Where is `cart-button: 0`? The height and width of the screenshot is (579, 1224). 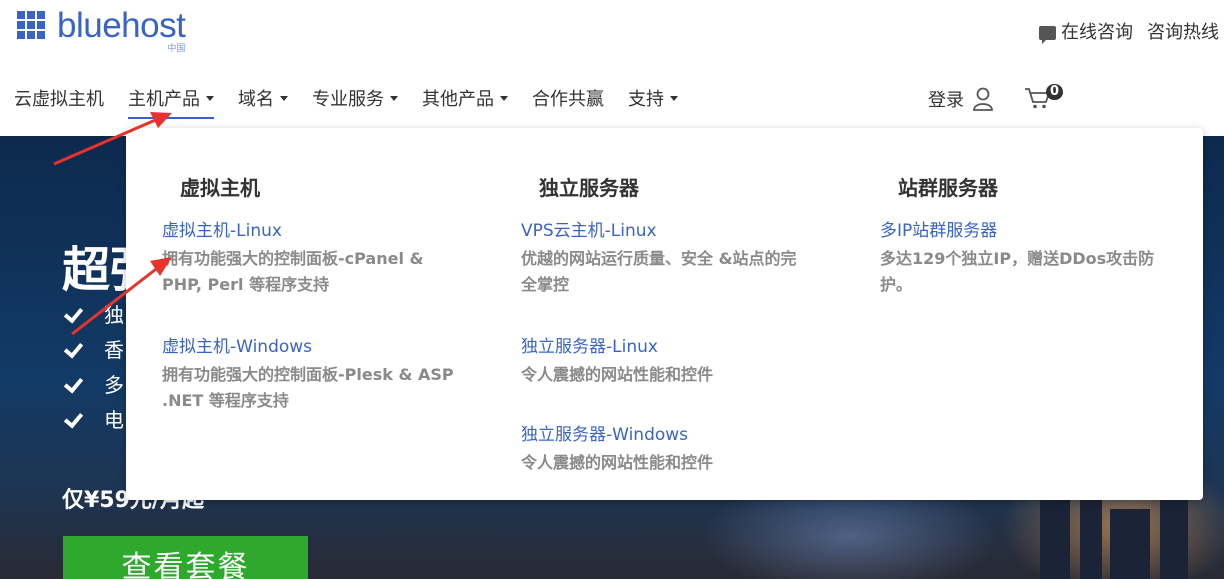 cart-button: 0 is located at coordinates (1044, 97).